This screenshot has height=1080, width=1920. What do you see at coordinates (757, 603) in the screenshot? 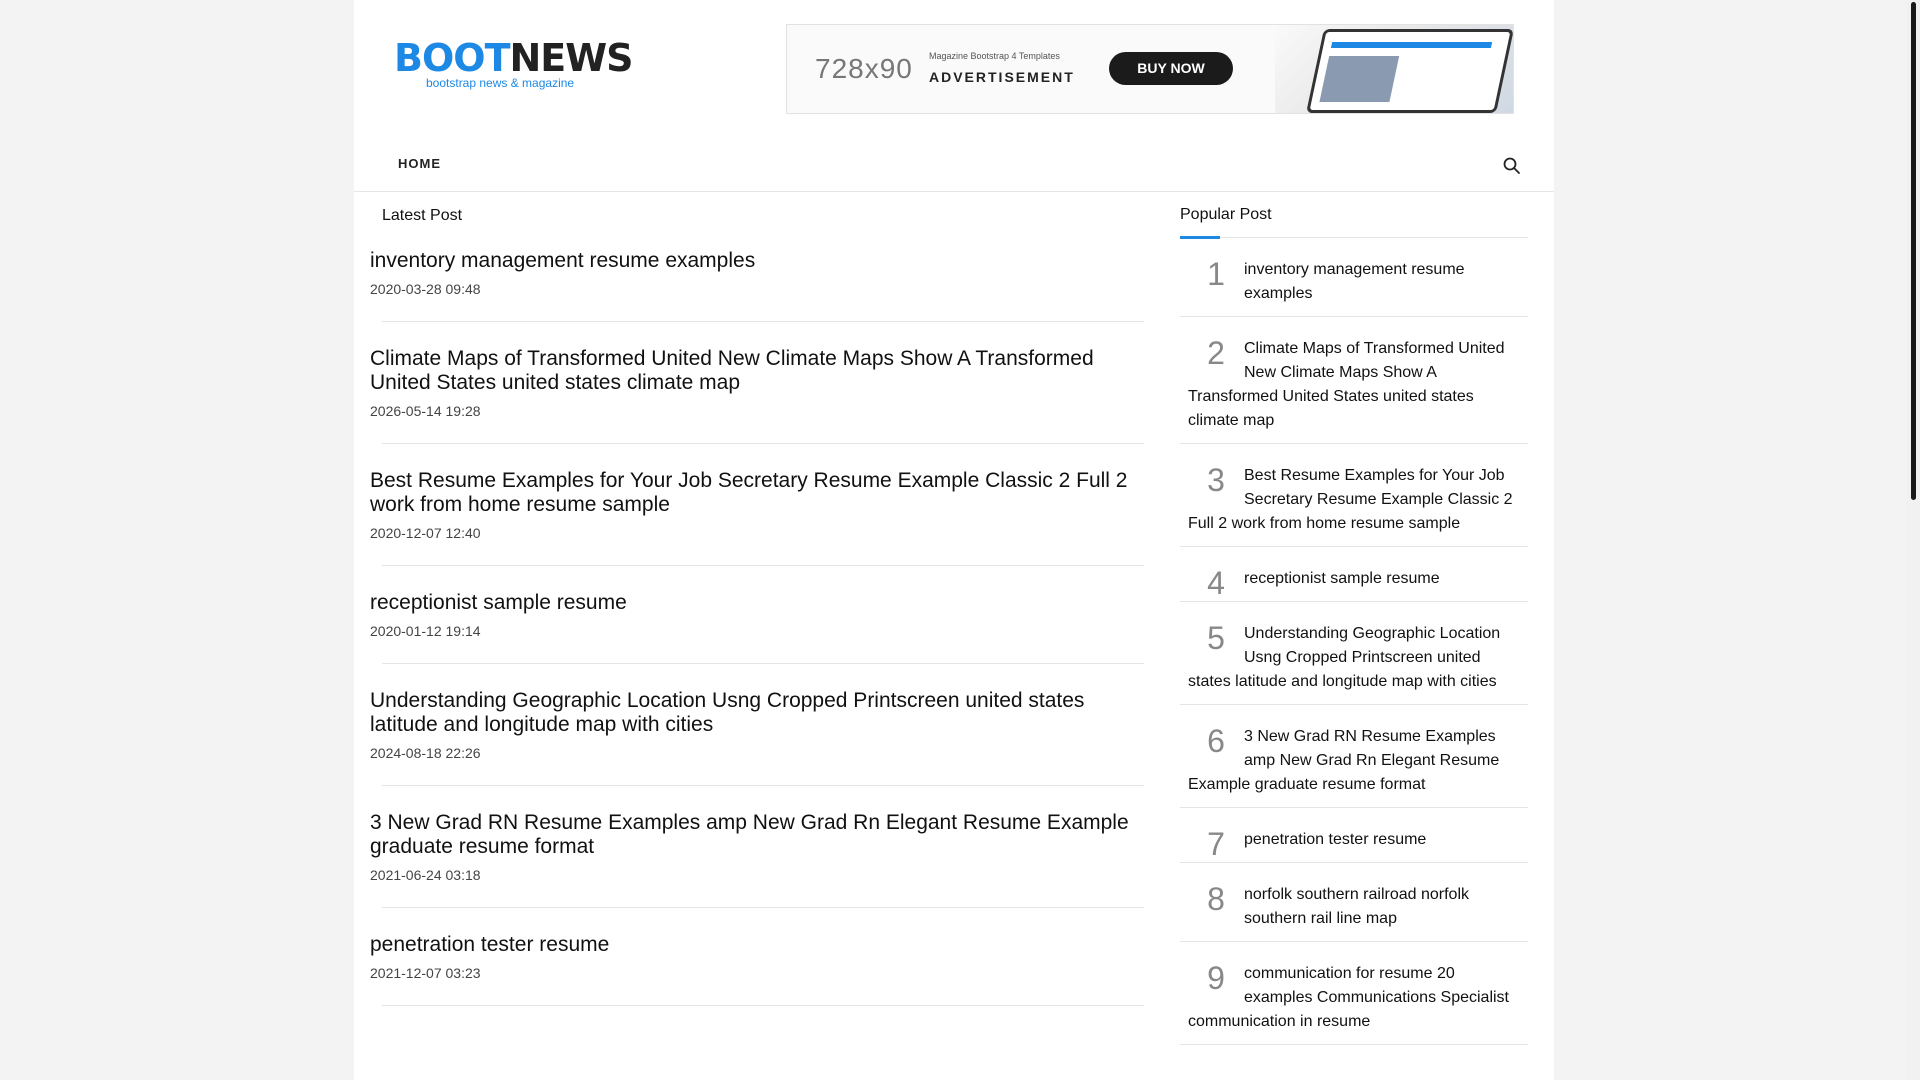
I see `post-title-link: receptionist sample resume` at bounding box center [757, 603].